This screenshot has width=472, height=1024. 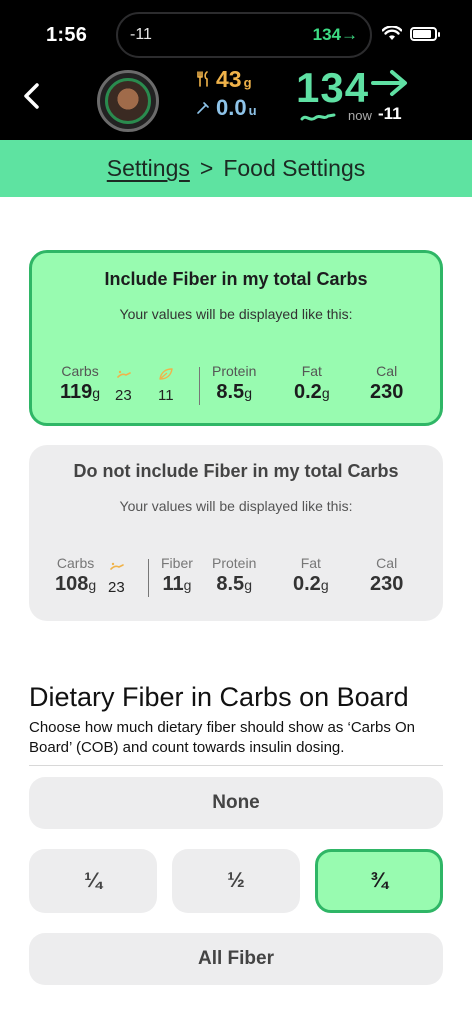 I want to click on carbs-nutrient: Carbs 119g, so click(x=80, y=383).